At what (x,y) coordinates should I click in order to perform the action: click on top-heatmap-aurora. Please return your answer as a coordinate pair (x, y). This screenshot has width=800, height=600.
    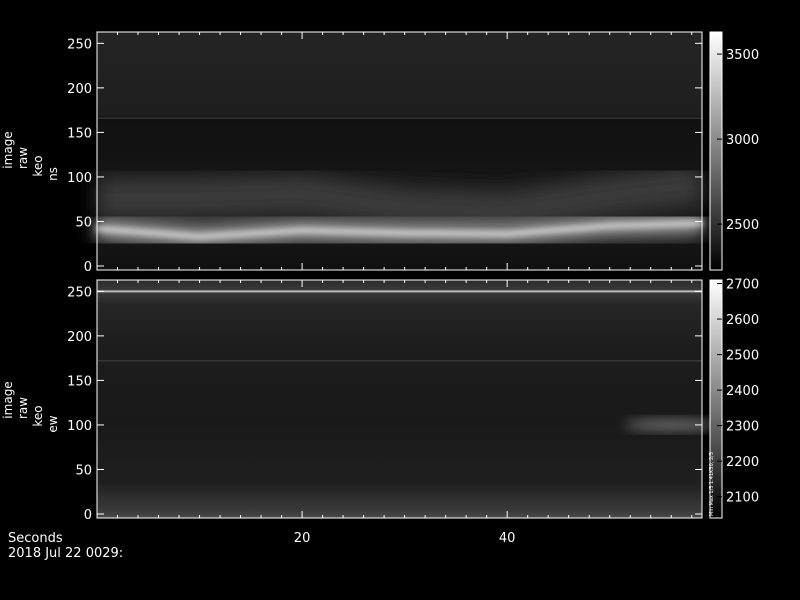
    Looking at the image, I should click on (400, 207).